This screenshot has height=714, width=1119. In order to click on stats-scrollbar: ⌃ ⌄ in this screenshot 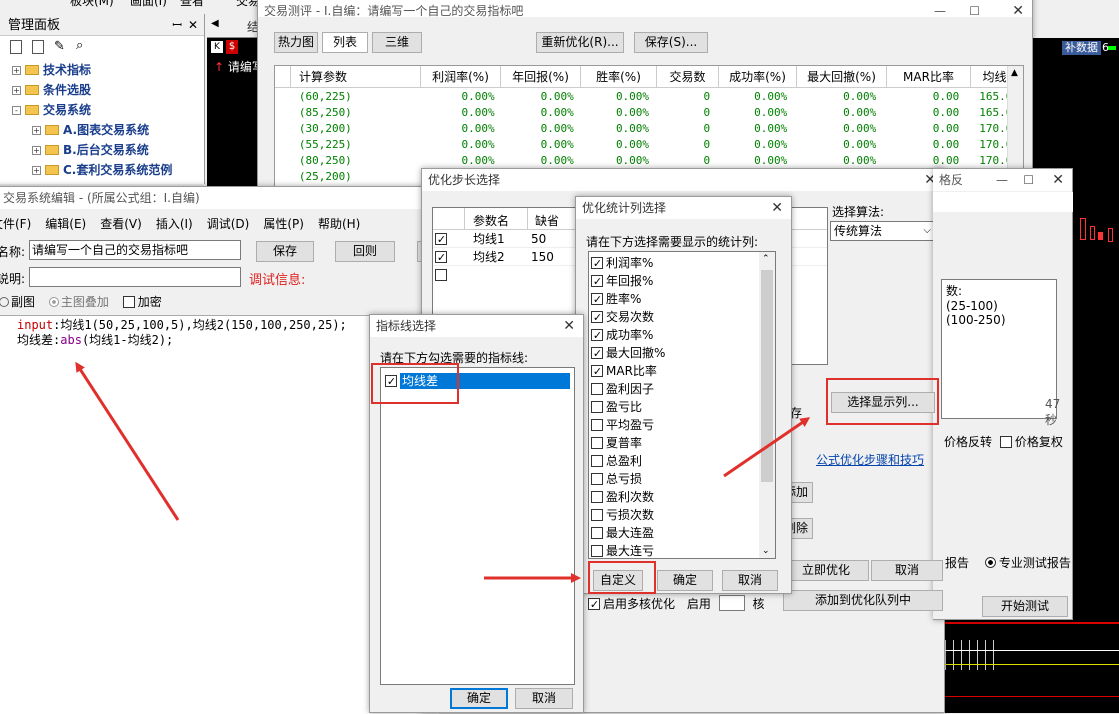, I will do `click(767, 405)`.